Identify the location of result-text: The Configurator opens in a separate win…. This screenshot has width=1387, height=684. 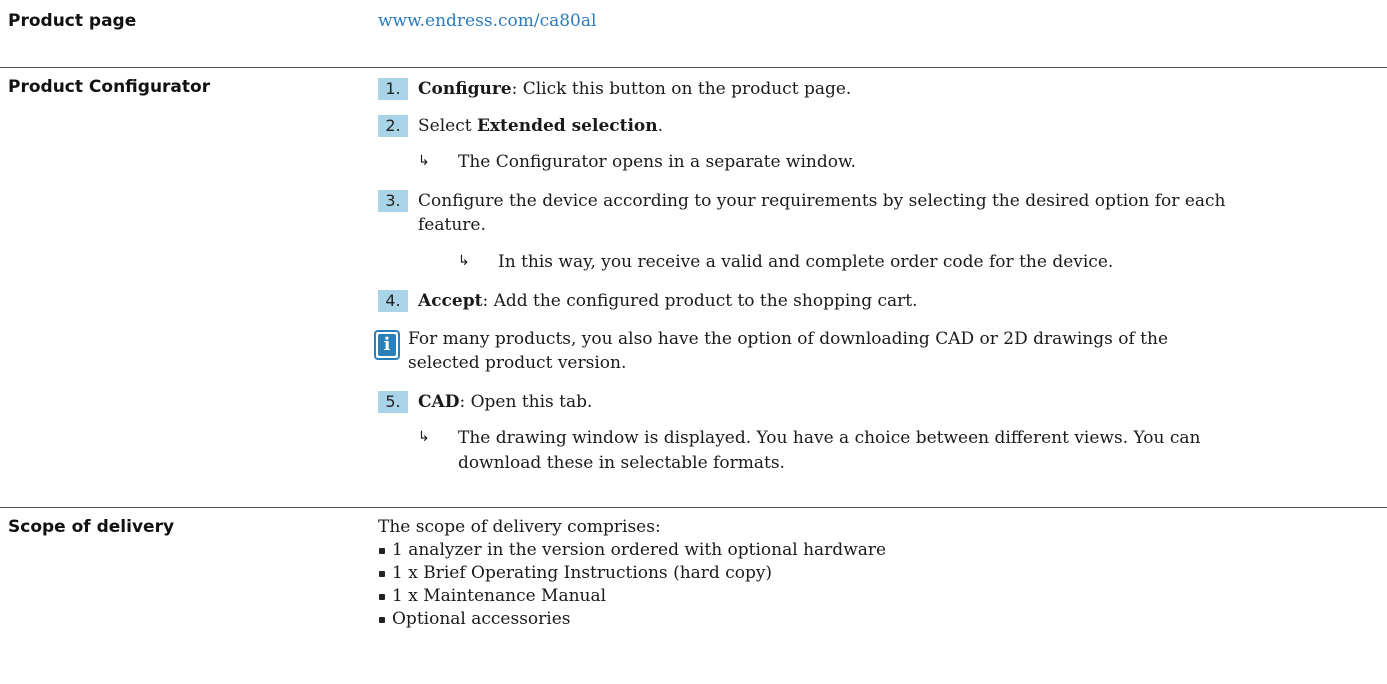
(657, 162).